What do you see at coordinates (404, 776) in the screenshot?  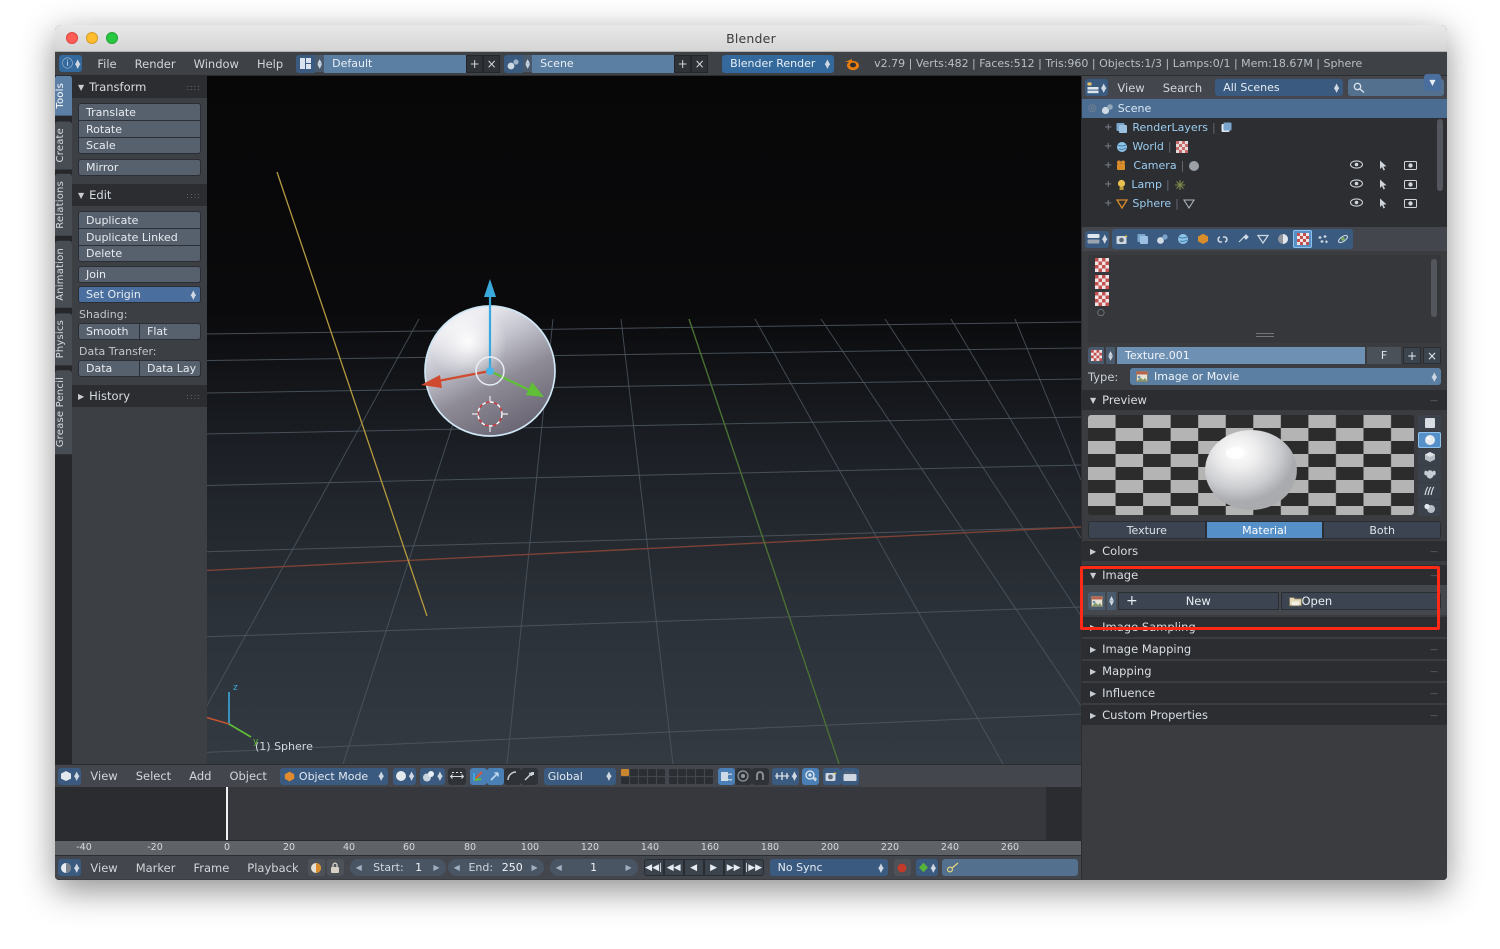 I see `viewport-shading-selector: ▲ ▼` at bounding box center [404, 776].